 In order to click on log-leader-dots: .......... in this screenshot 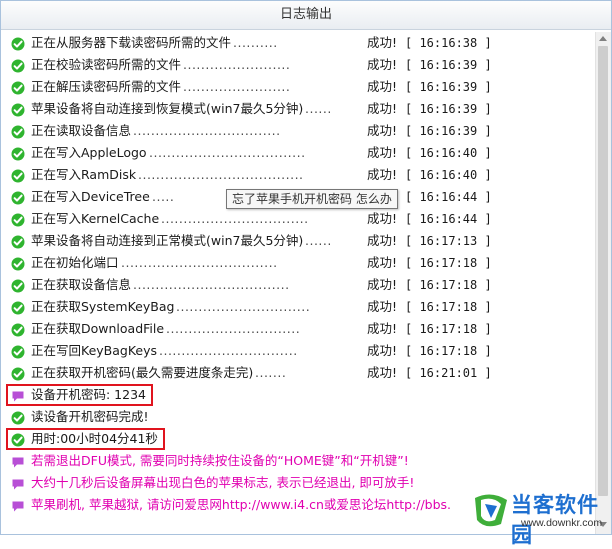, I will do `click(255, 42)`.